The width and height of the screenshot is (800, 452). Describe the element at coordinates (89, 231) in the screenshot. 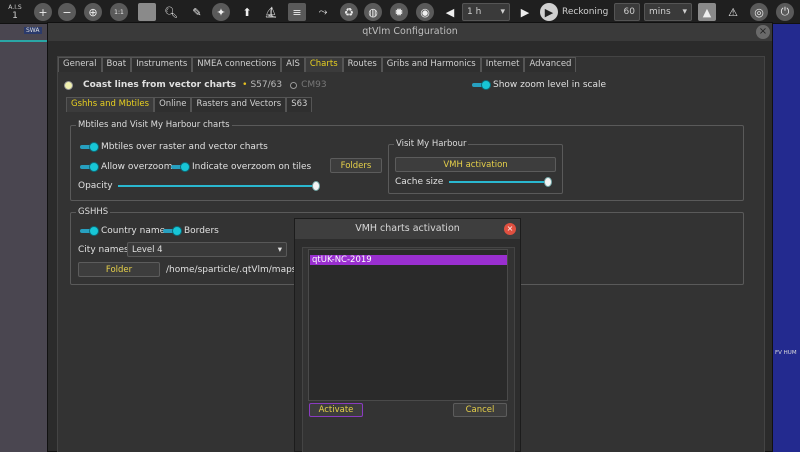

I see `country-name-toggle` at that location.